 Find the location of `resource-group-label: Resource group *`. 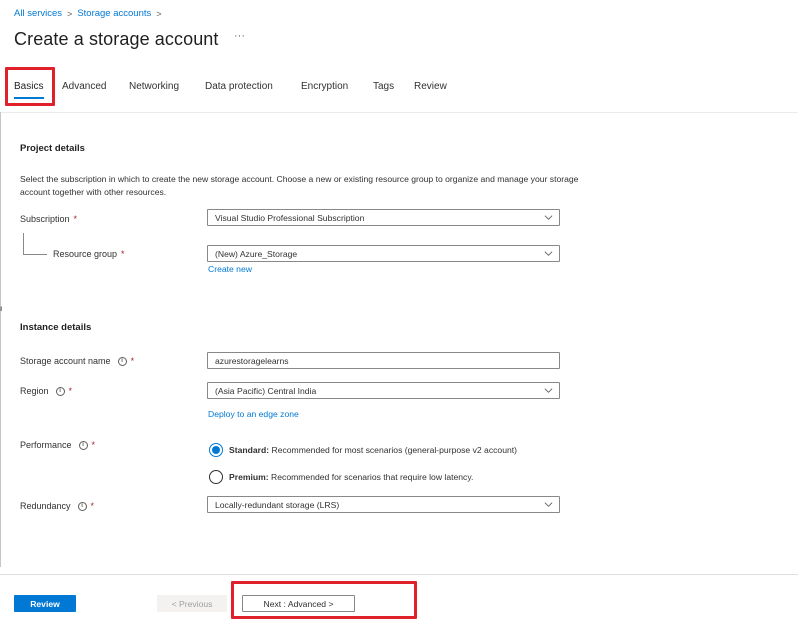

resource-group-label: Resource group * is located at coordinates (89, 254).